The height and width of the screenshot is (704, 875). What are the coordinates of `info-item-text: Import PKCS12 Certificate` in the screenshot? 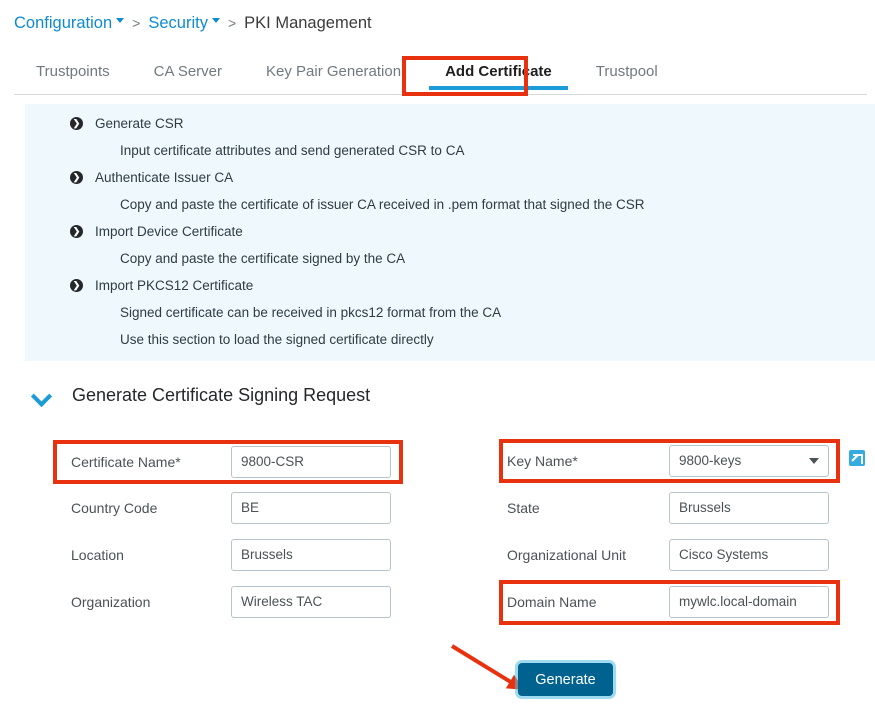 It's located at (174, 285).